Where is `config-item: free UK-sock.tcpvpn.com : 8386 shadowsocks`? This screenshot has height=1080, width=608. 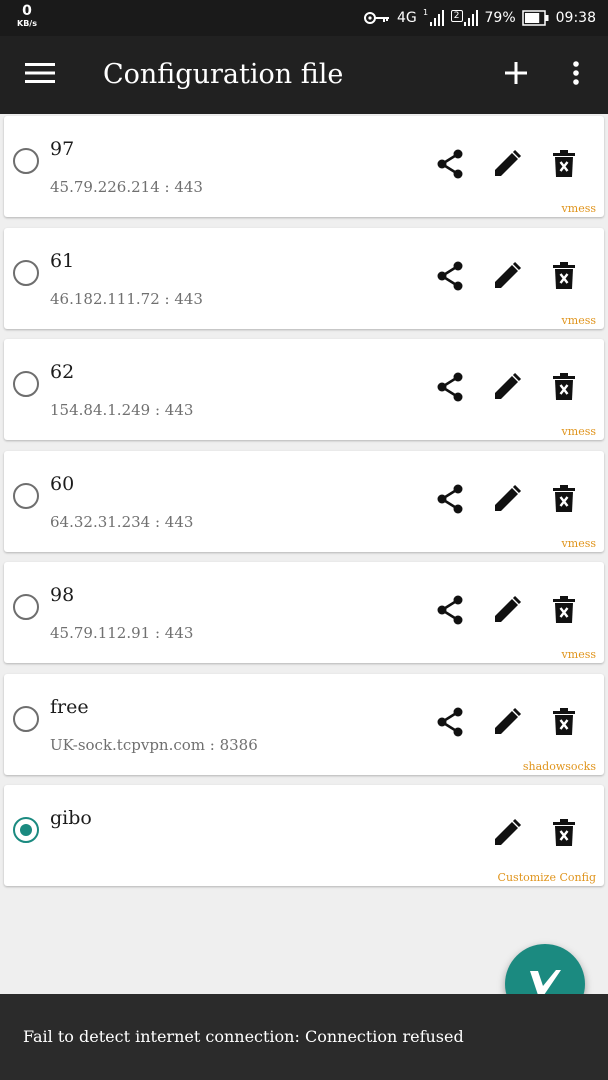
config-item: free UK-sock.tcpvpn.com : 8386 shadowsocks is located at coordinates (304, 724).